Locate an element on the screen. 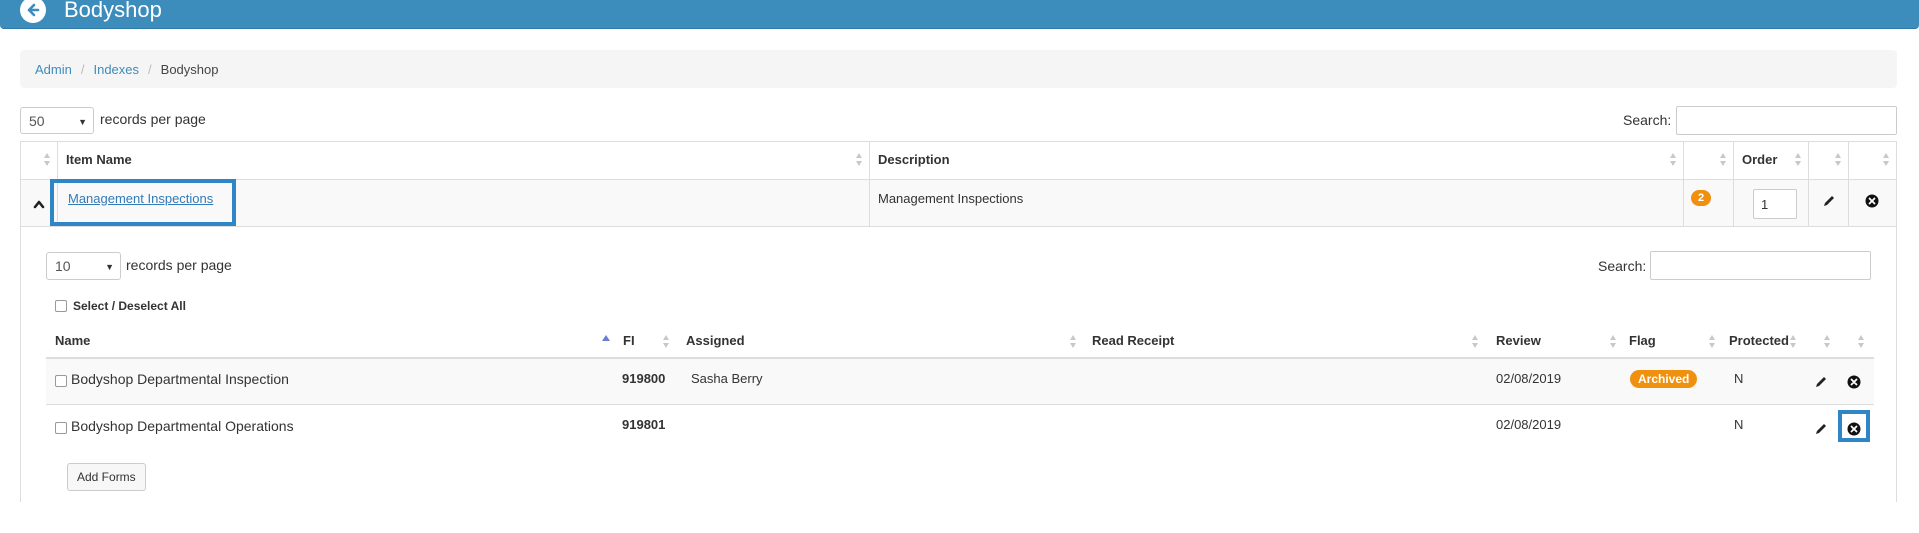  archived-badge: Archived is located at coordinates (1664, 379).